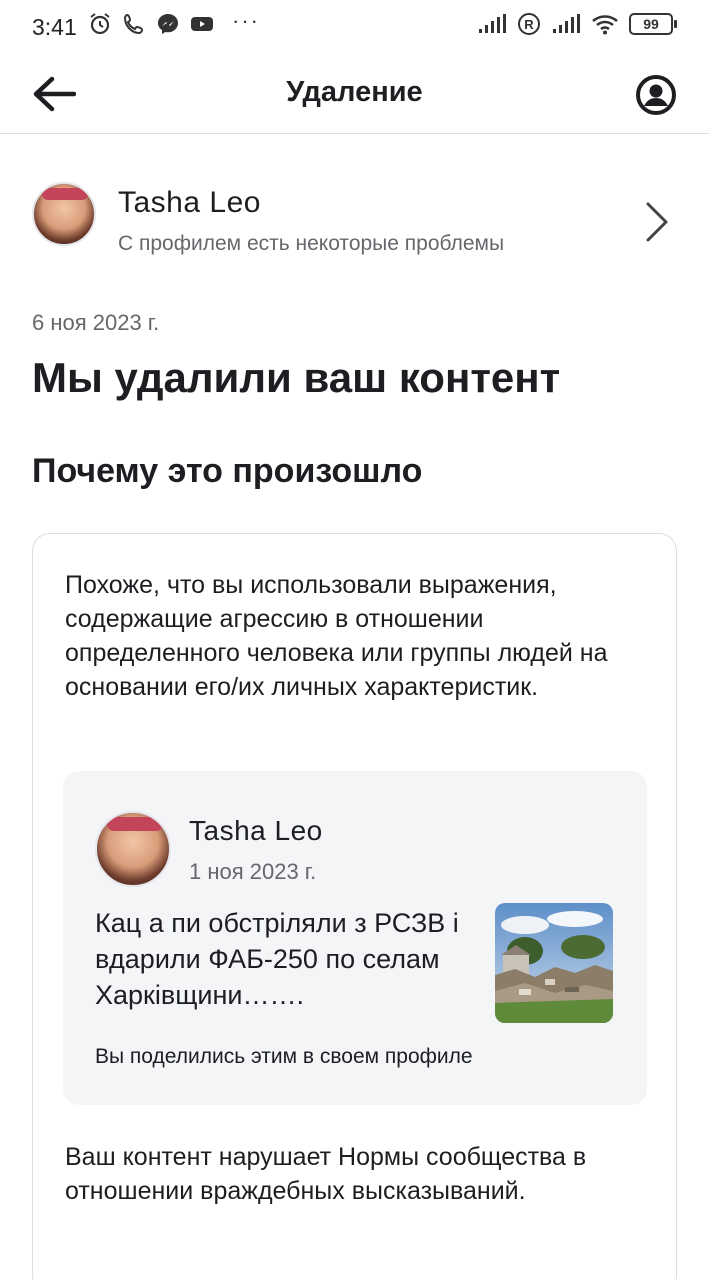 Image resolution: width=709 pixels, height=1280 pixels. Describe the element at coordinates (96, 322) in the screenshot. I see `removal-date: 6 ноя 2023 г.` at that location.